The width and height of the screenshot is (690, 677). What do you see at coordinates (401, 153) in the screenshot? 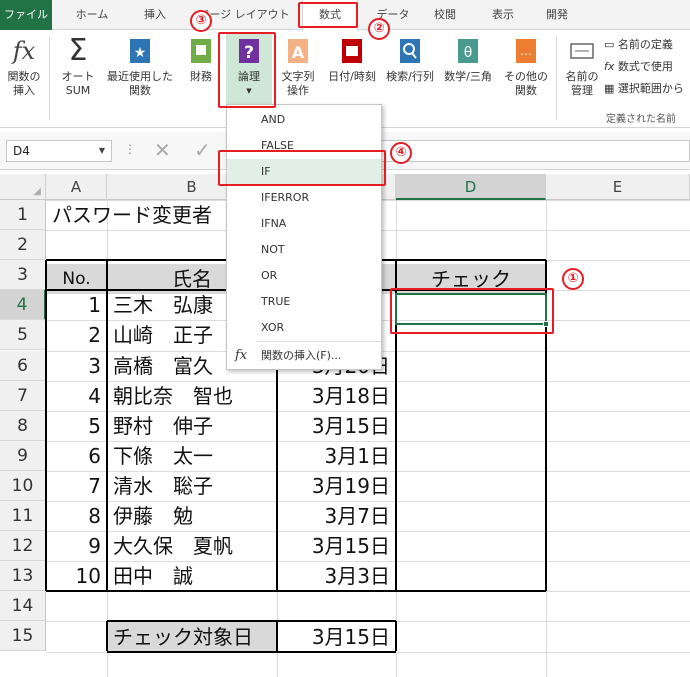
I see `callout-number-4: ④` at bounding box center [401, 153].